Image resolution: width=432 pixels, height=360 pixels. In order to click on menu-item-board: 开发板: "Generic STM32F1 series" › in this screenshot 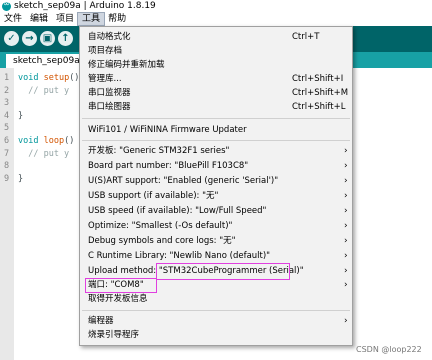, I will do `click(219, 151)`.